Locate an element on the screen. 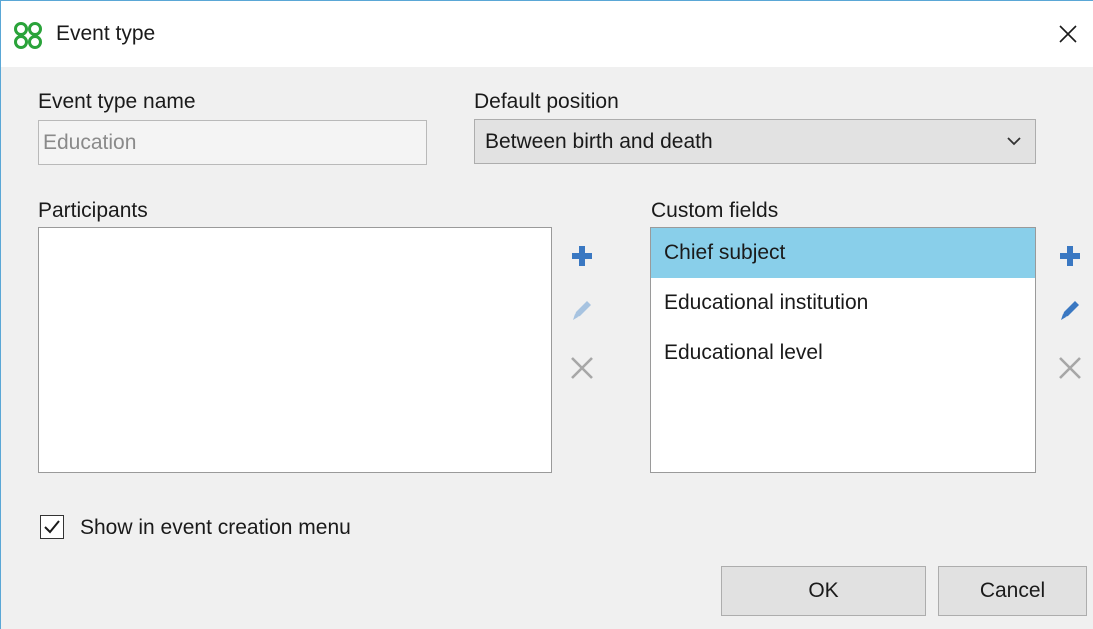 This screenshot has width=1093, height=629. chevron-down-icon is located at coordinates (1014, 141).